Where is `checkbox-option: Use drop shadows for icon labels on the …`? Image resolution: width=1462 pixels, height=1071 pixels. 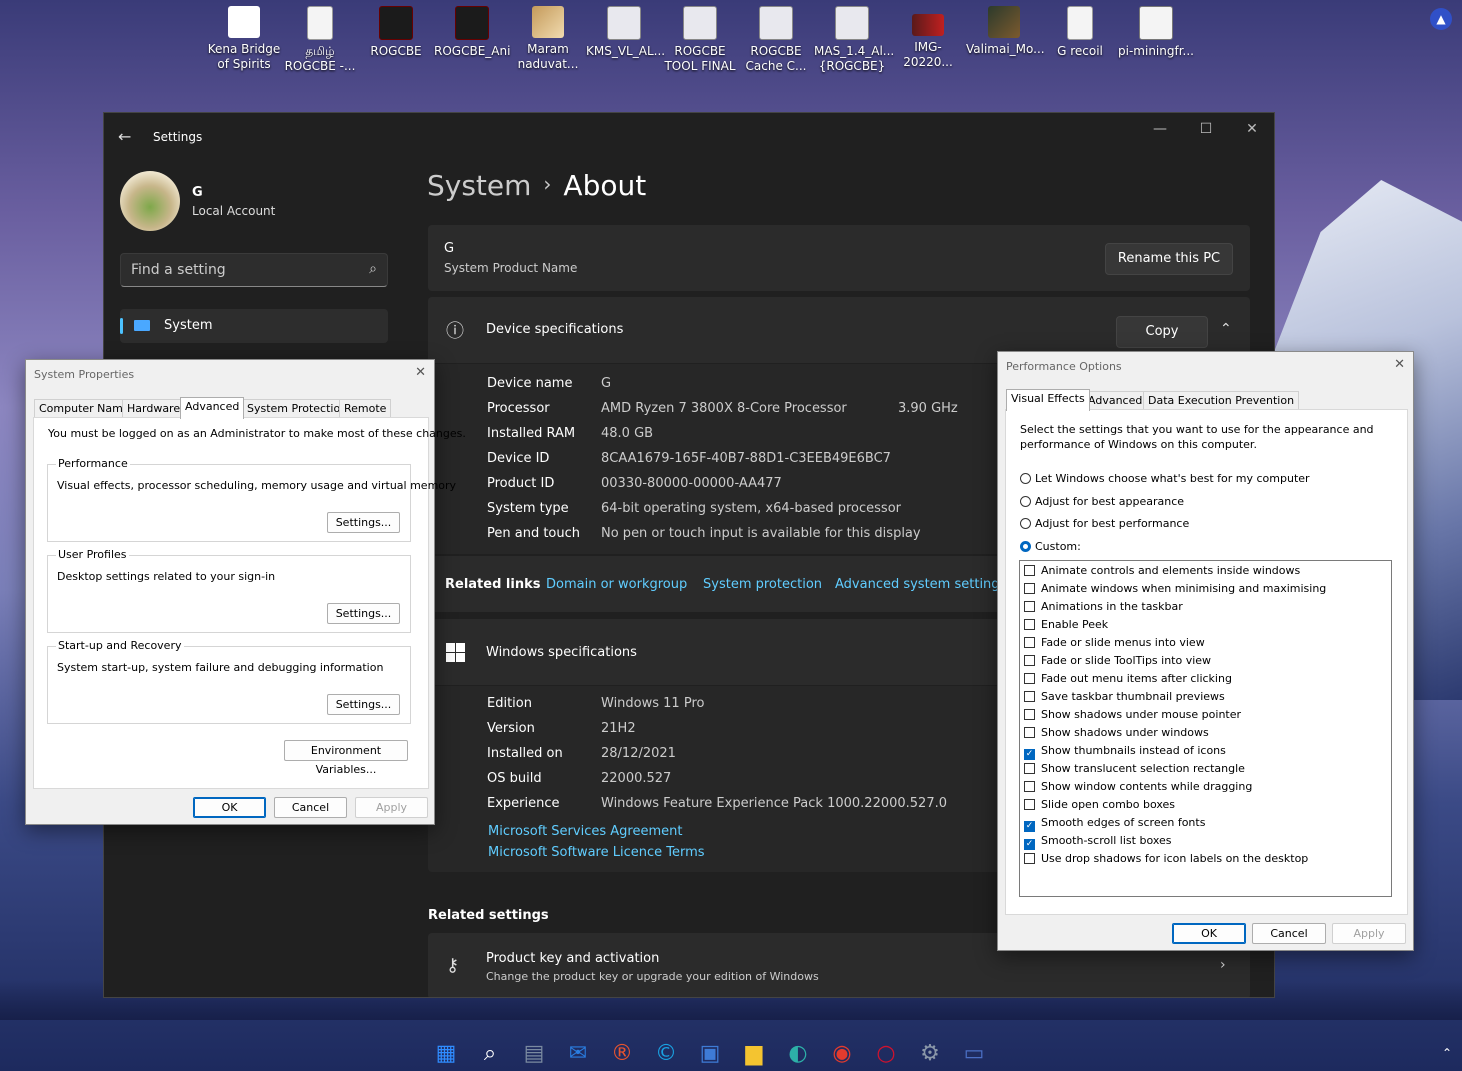
checkbox-option: Use drop shadows for icon labels on the … is located at coordinates (1166, 858).